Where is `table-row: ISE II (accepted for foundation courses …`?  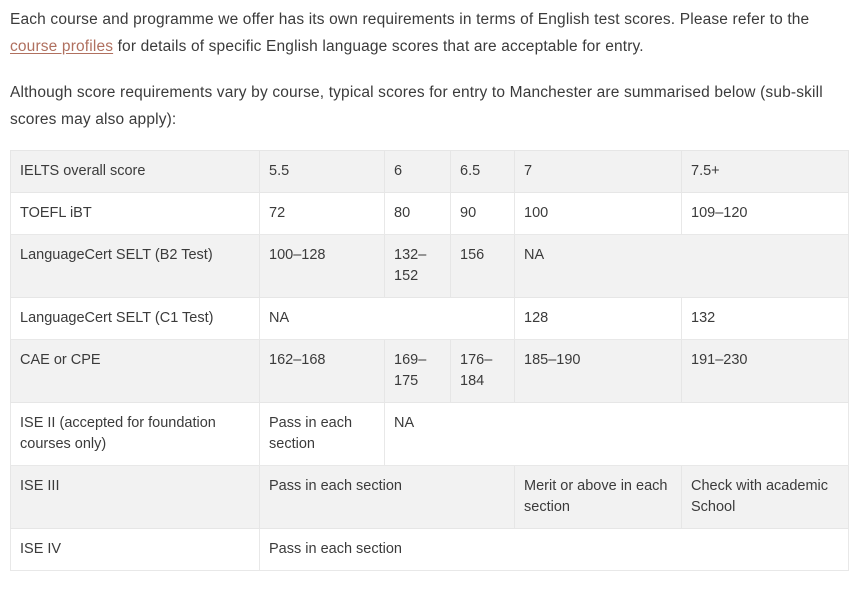 table-row: ISE II (accepted for foundation courses … is located at coordinates (429, 434).